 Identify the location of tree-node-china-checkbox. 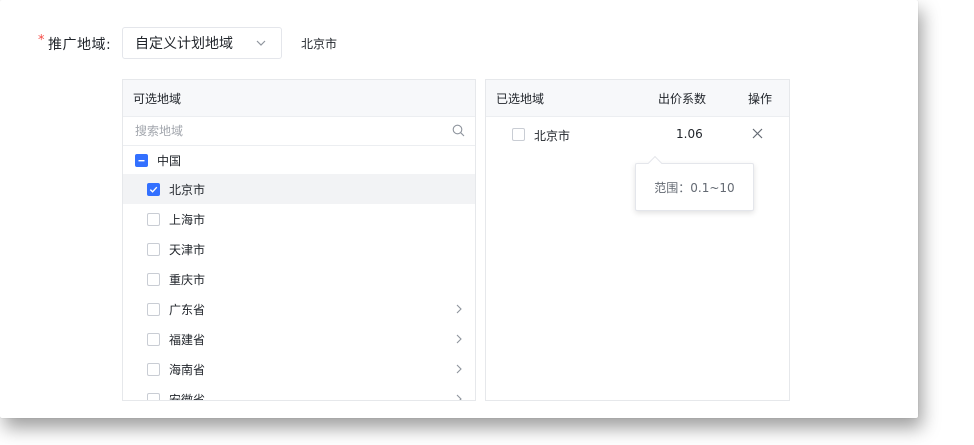
(141, 160).